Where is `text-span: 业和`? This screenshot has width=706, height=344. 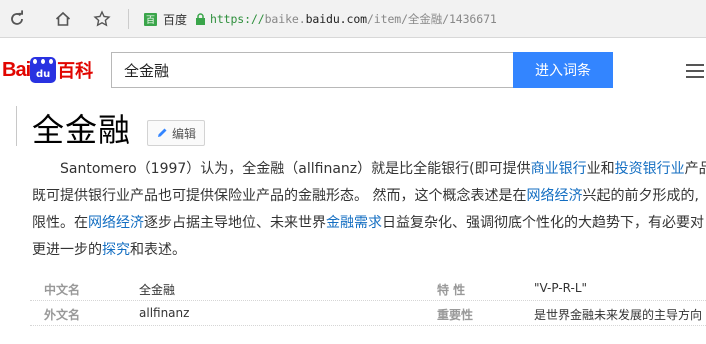
text-span: 业和 is located at coordinates (600, 169).